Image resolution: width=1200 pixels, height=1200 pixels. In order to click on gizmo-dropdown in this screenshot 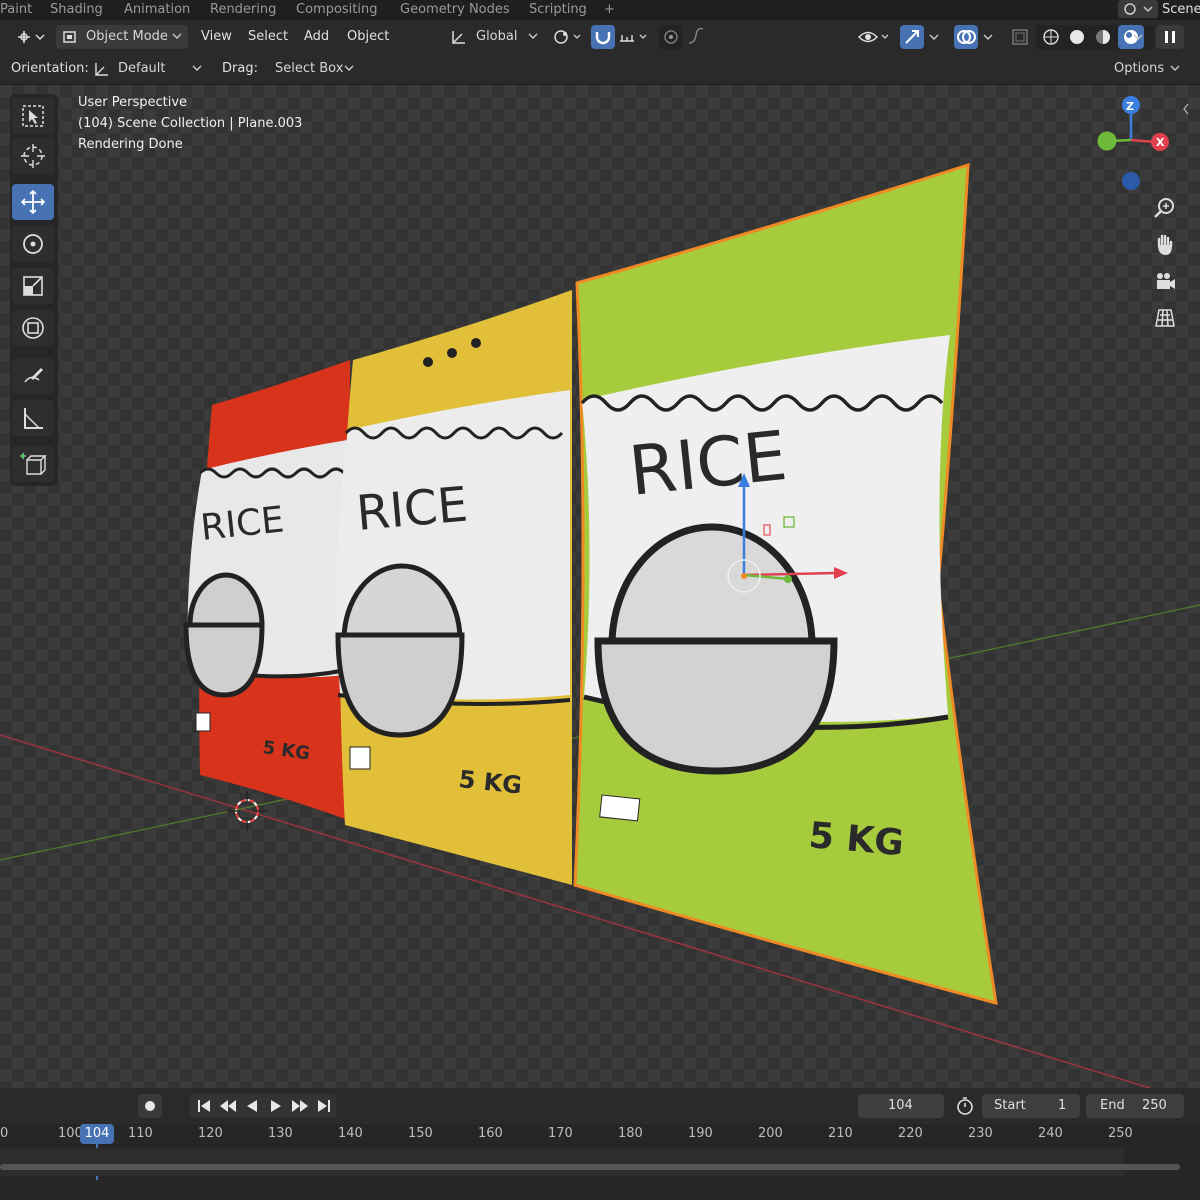, I will do `click(935, 37)`.